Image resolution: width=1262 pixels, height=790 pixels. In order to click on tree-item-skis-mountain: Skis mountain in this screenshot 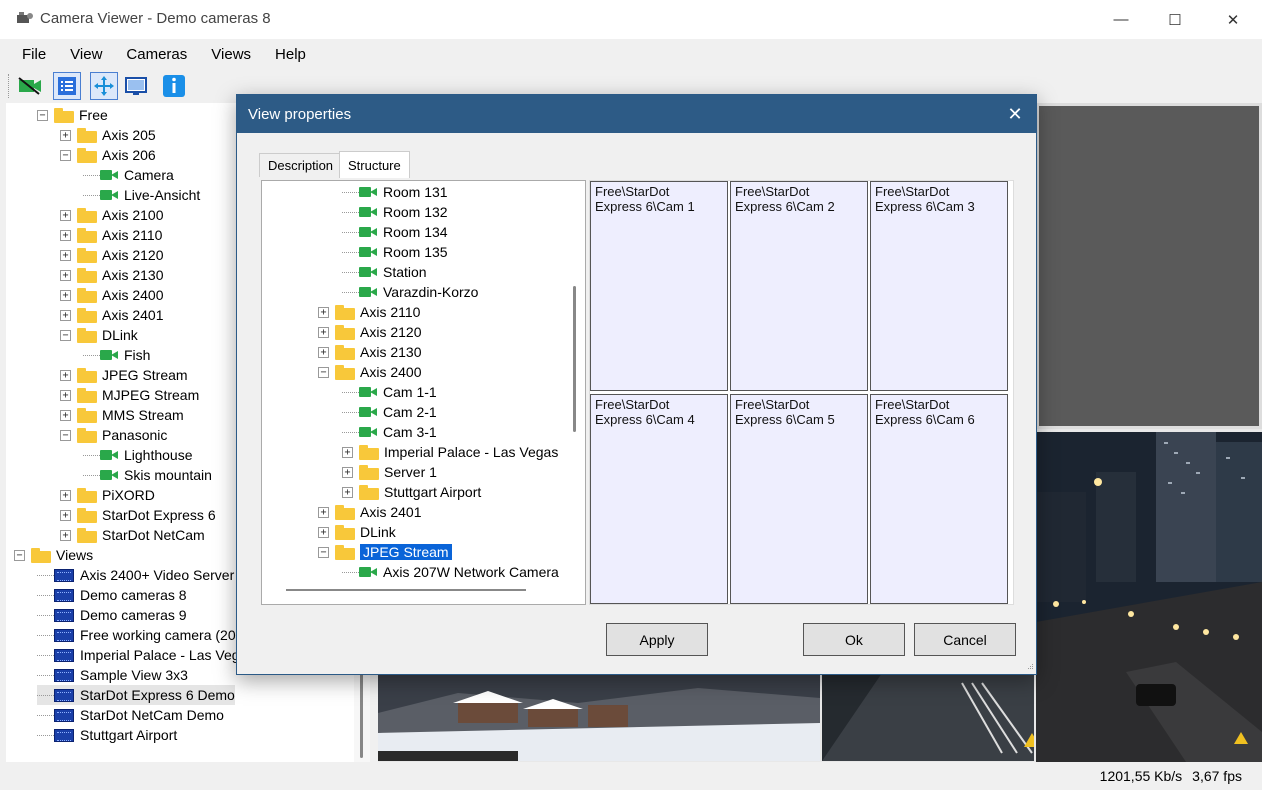, I will do `click(147, 475)`.